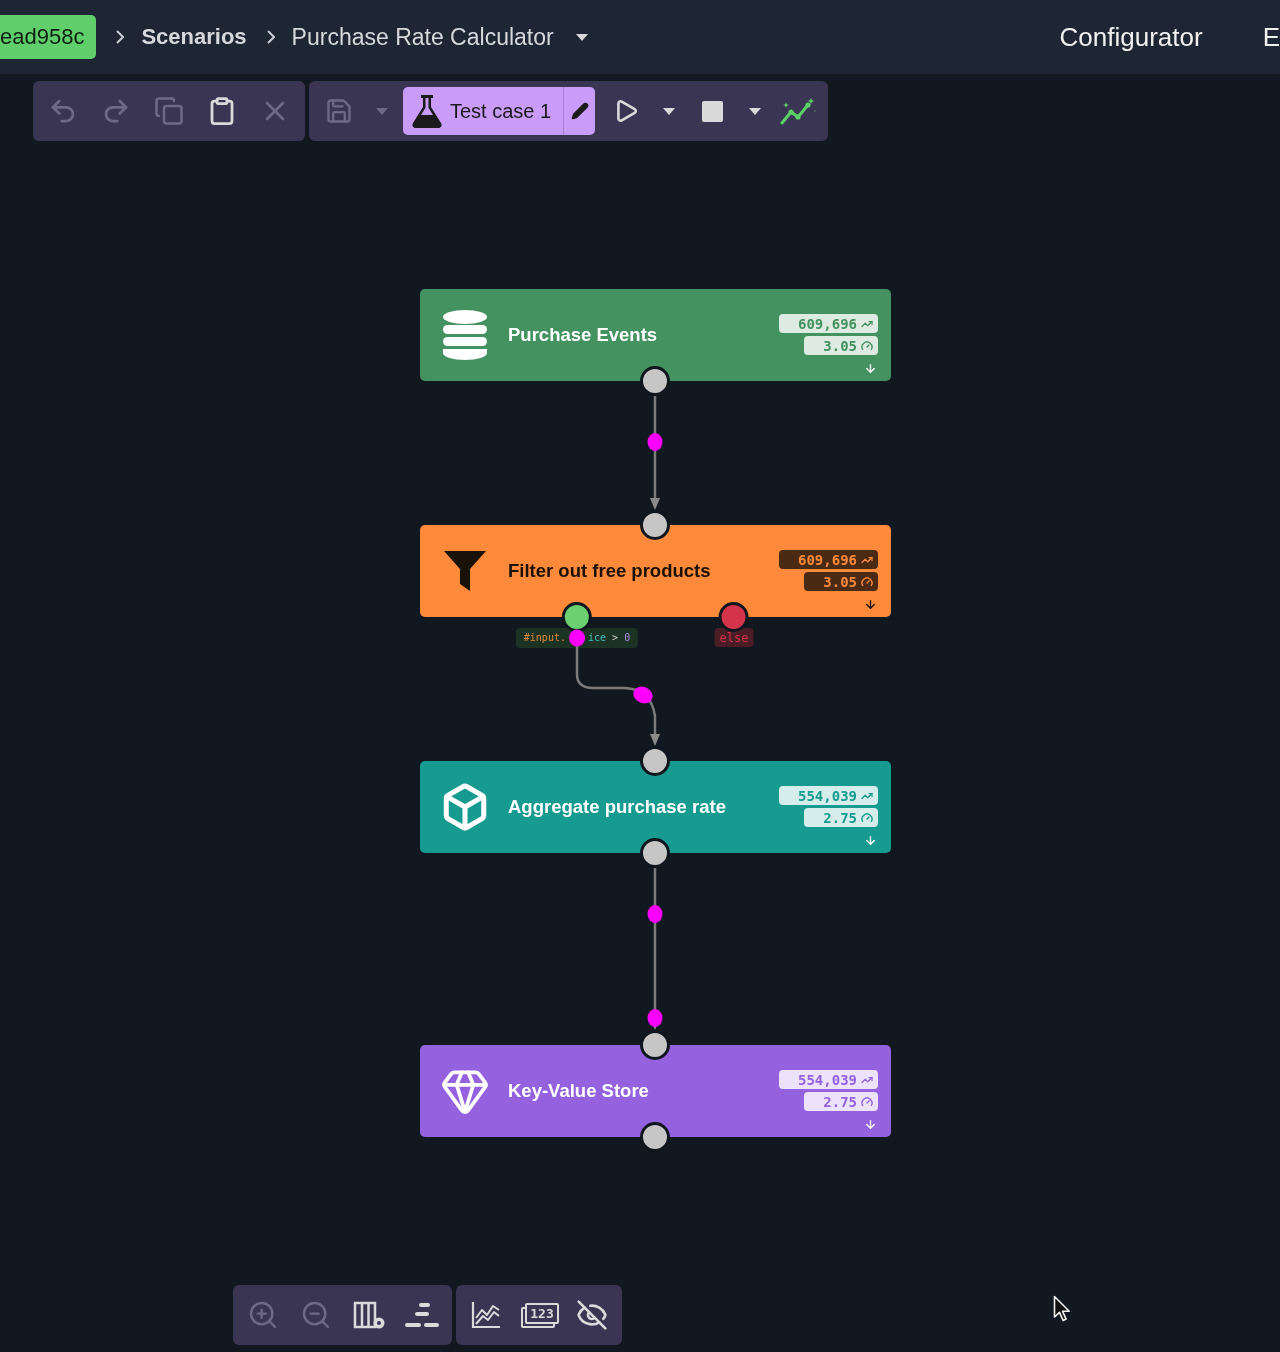  Describe the element at coordinates (579, 111) in the screenshot. I see `pencil-icon` at that location.